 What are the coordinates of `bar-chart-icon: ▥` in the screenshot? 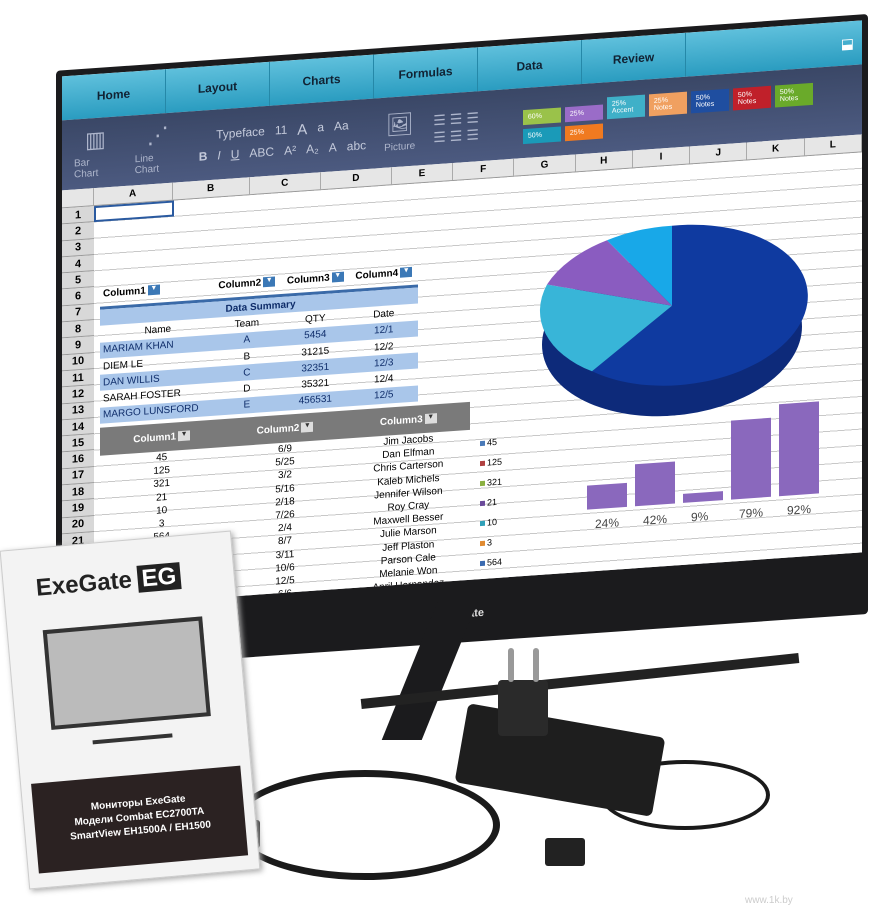 It's located at (95, 139).